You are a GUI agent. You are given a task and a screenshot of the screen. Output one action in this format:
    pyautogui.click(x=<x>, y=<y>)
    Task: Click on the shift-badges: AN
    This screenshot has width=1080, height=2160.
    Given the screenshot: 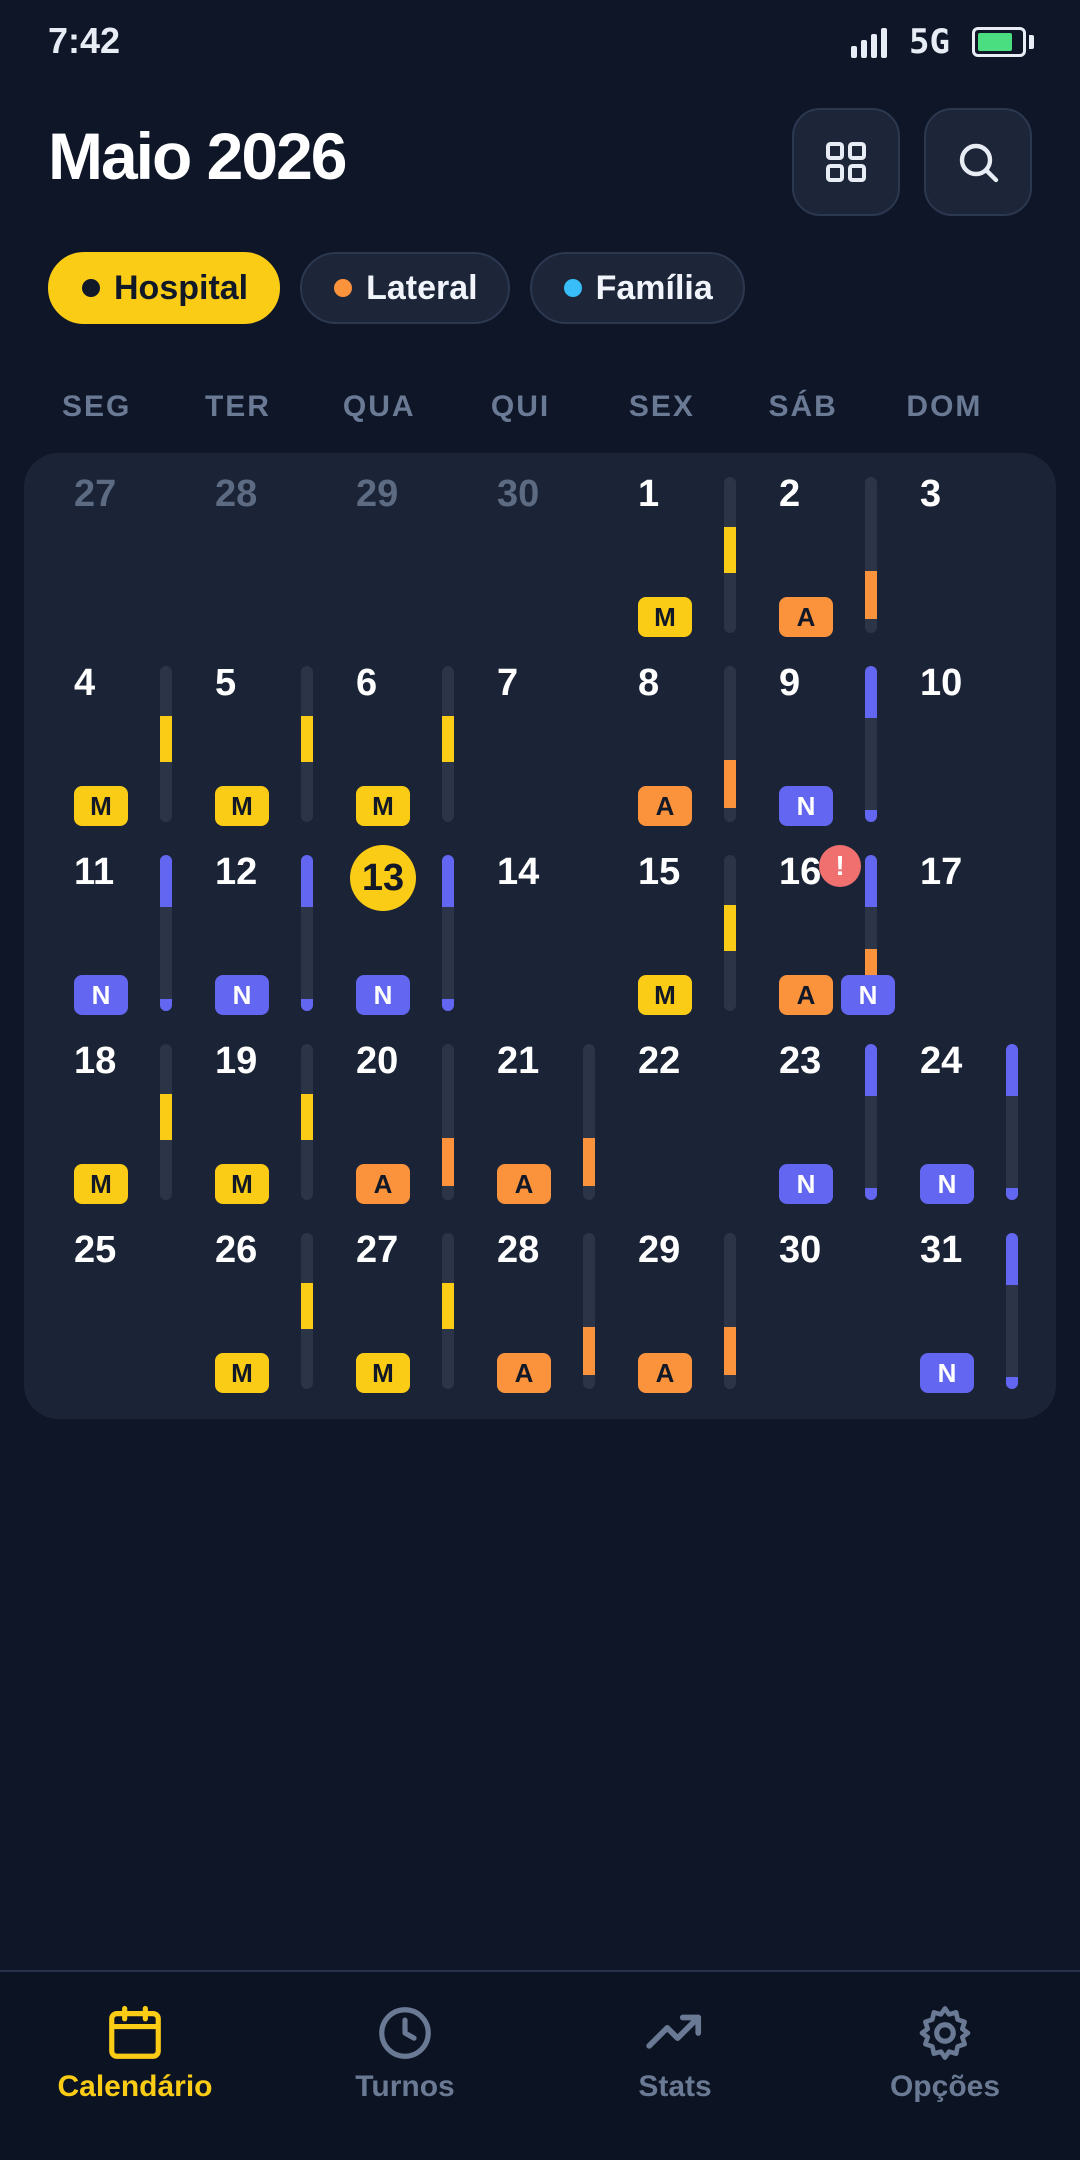 What is the action you would take?
    pyautogui.click(x=837, y=995)
    